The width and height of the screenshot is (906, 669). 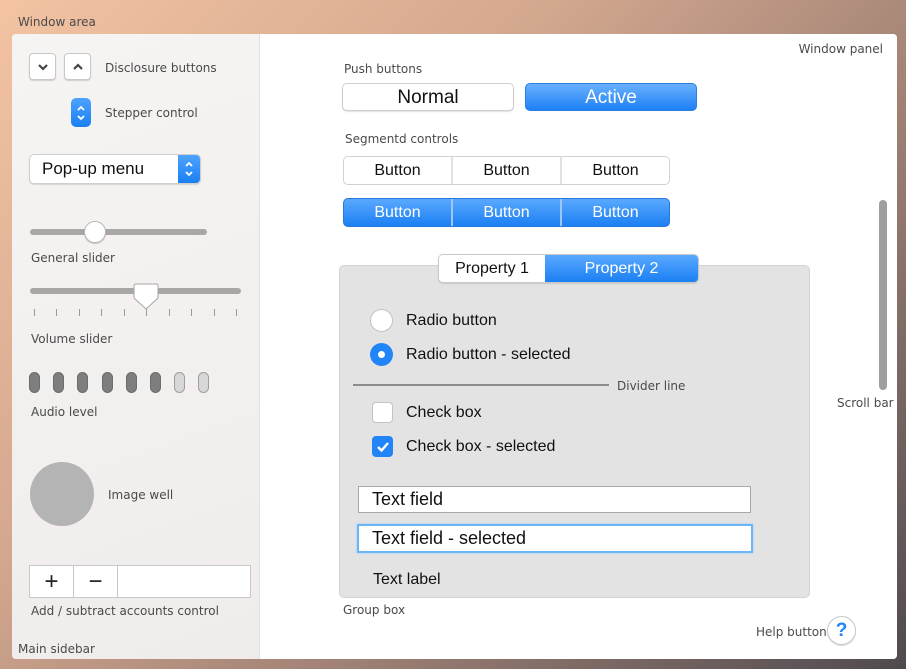 I want to click on disclosure-buttons-label: Disclosure buttons, so click(x=161, y=68).